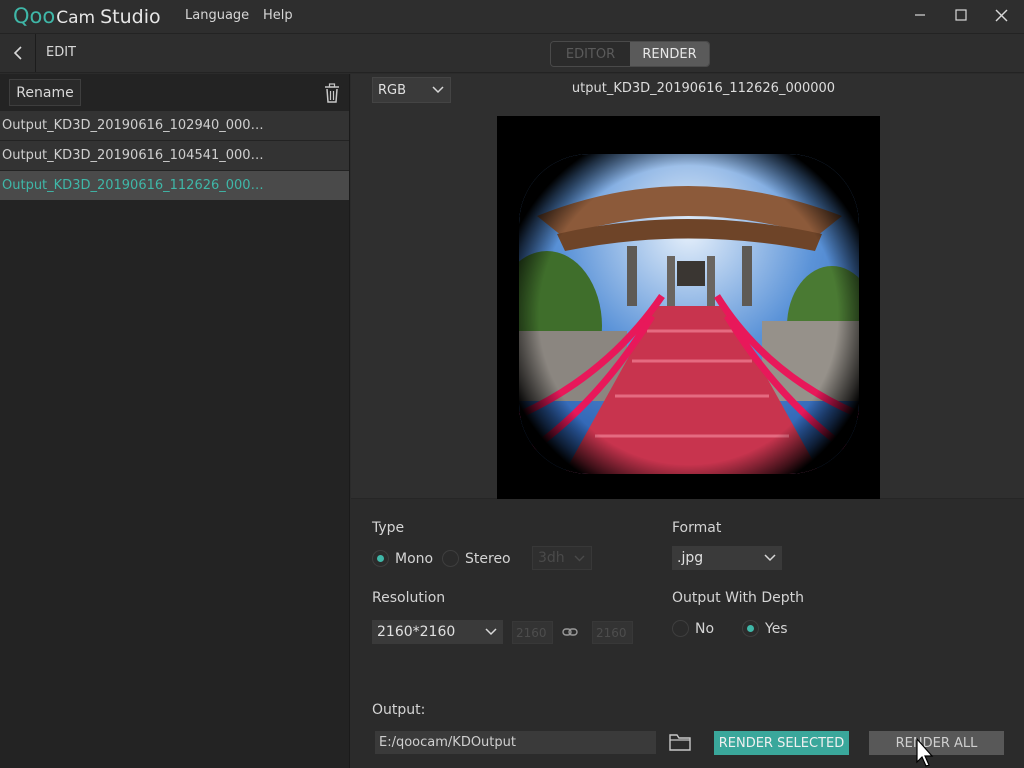  Describe the element at coordinates (532, 632) in the screenshot. I see `resolution-width-input: 2160` at that location.